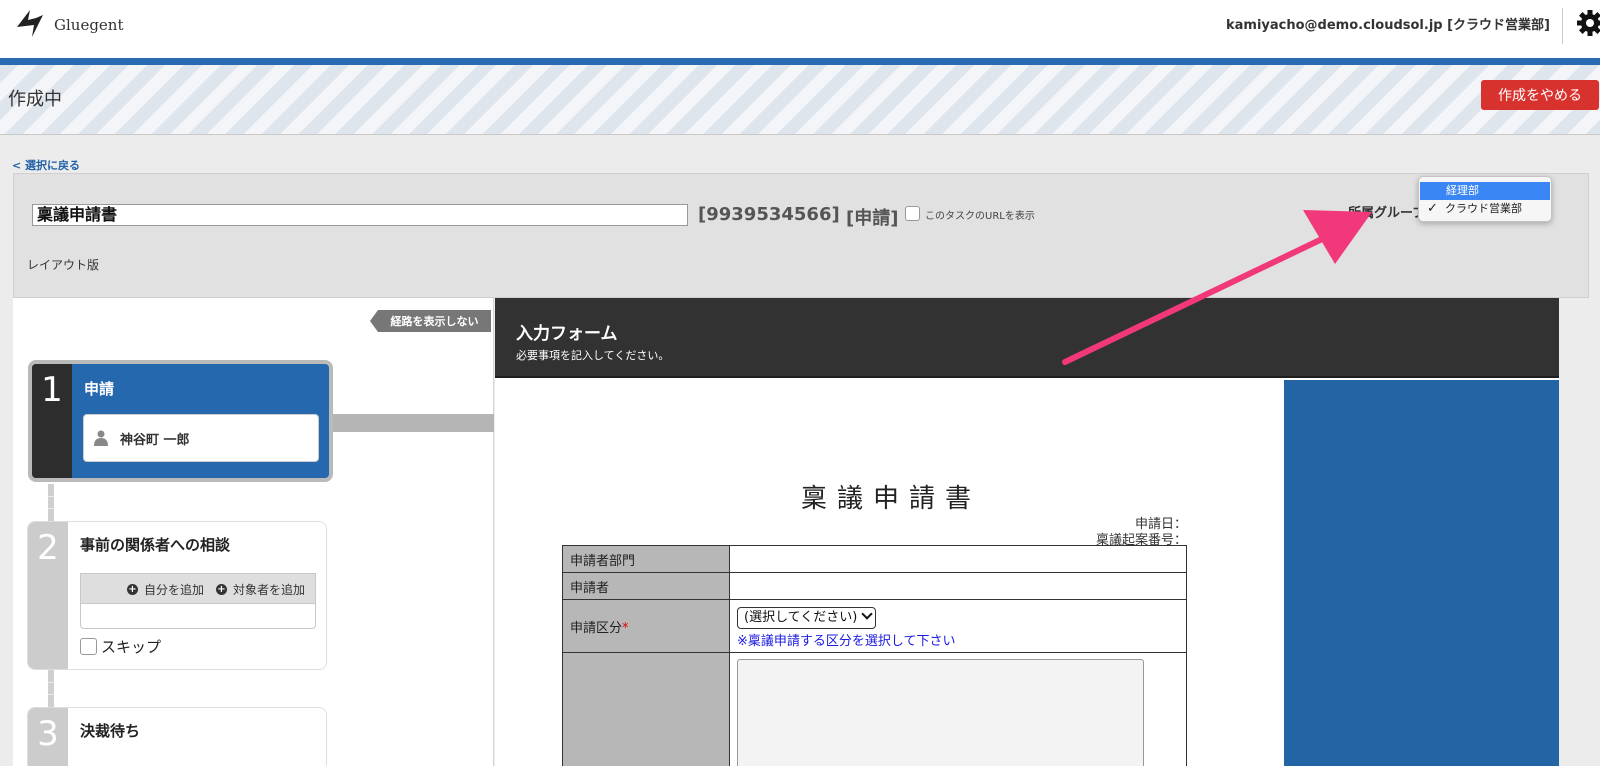 Image resolution: width=1600 pixels, height=766 pixels. I want to click on applicant-label: 申請者, so click(646, 586).